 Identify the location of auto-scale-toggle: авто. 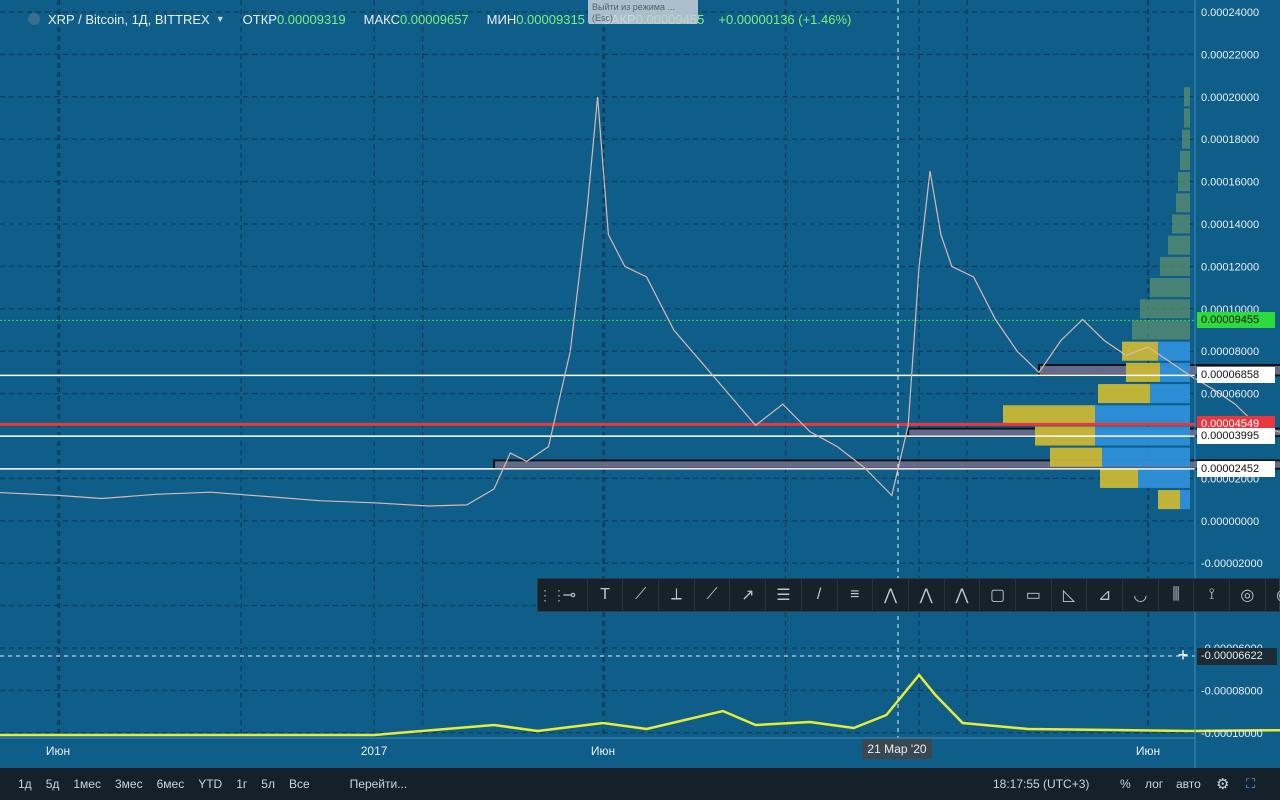
(1188, 784).